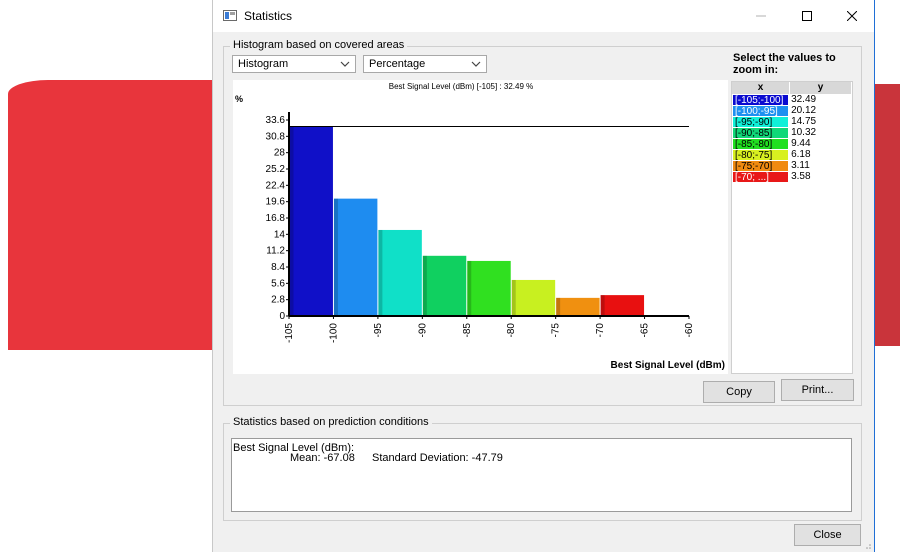  I want to click on maximize-icon, so click(807, 16).